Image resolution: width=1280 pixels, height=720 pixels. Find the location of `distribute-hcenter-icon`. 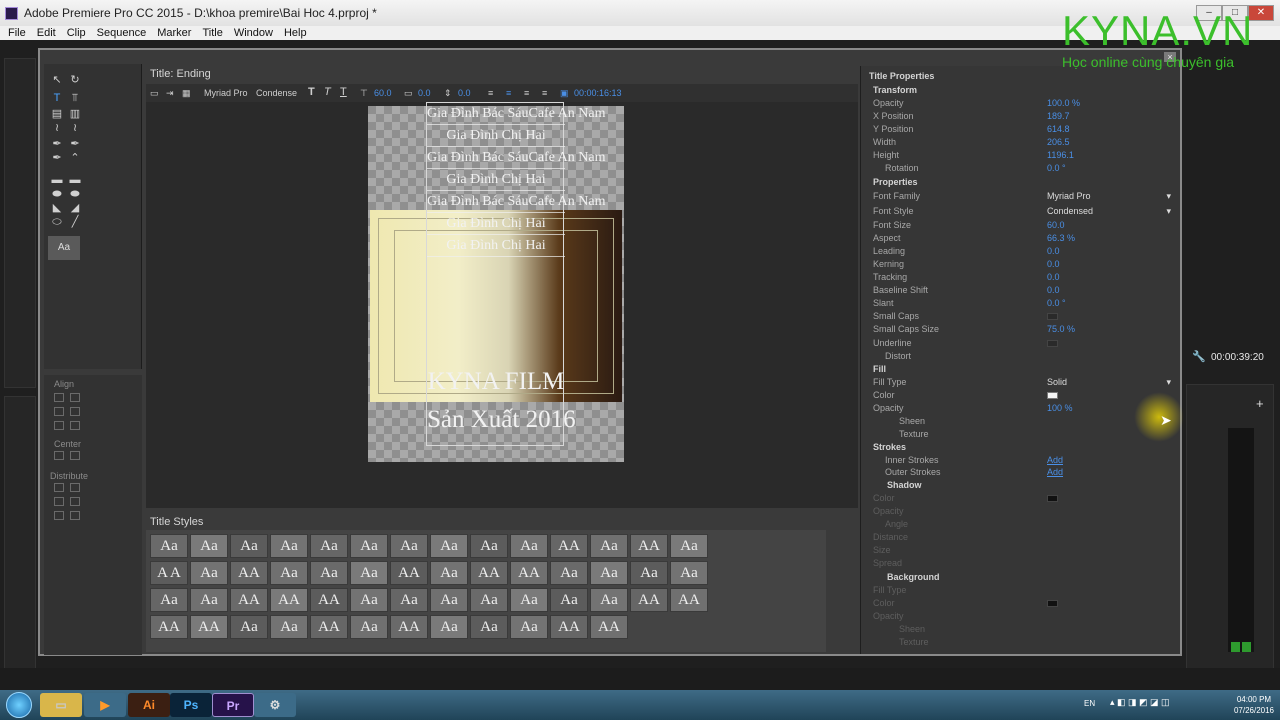

distribute-hcenter-icon is located at coordinates (59, 501).